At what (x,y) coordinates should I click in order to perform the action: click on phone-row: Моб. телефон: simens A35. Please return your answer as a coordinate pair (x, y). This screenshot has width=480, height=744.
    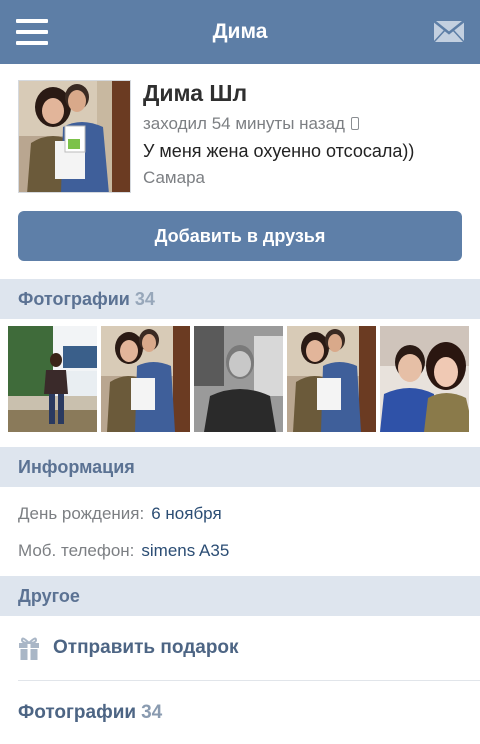
    Looking at the image, I should click on (123, 551).